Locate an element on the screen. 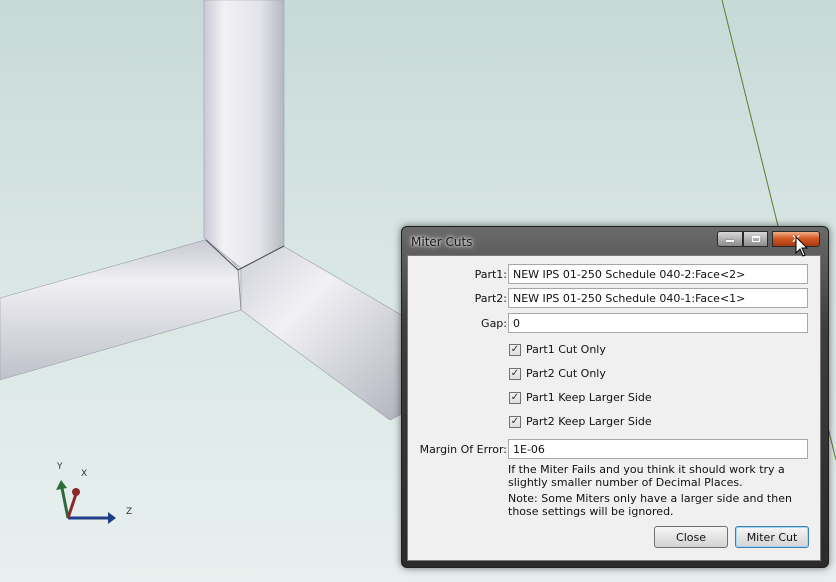 The height and width of the screenshot is (582, 836). triad-x-label: X is located at coordinates (84, 474).